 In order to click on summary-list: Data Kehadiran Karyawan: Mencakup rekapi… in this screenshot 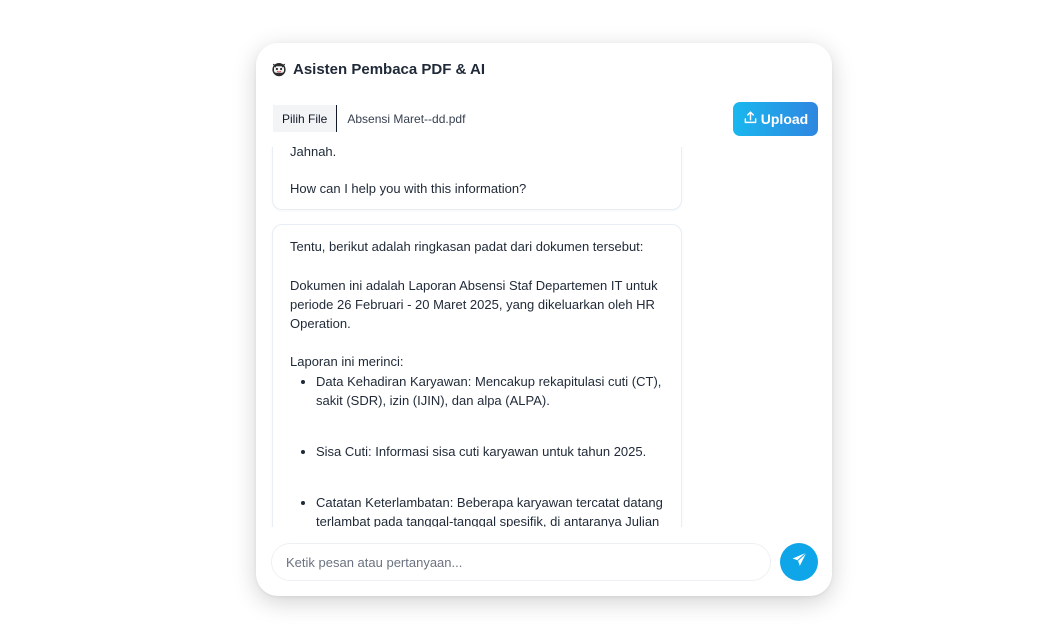, I will do `click(485, 391)`.